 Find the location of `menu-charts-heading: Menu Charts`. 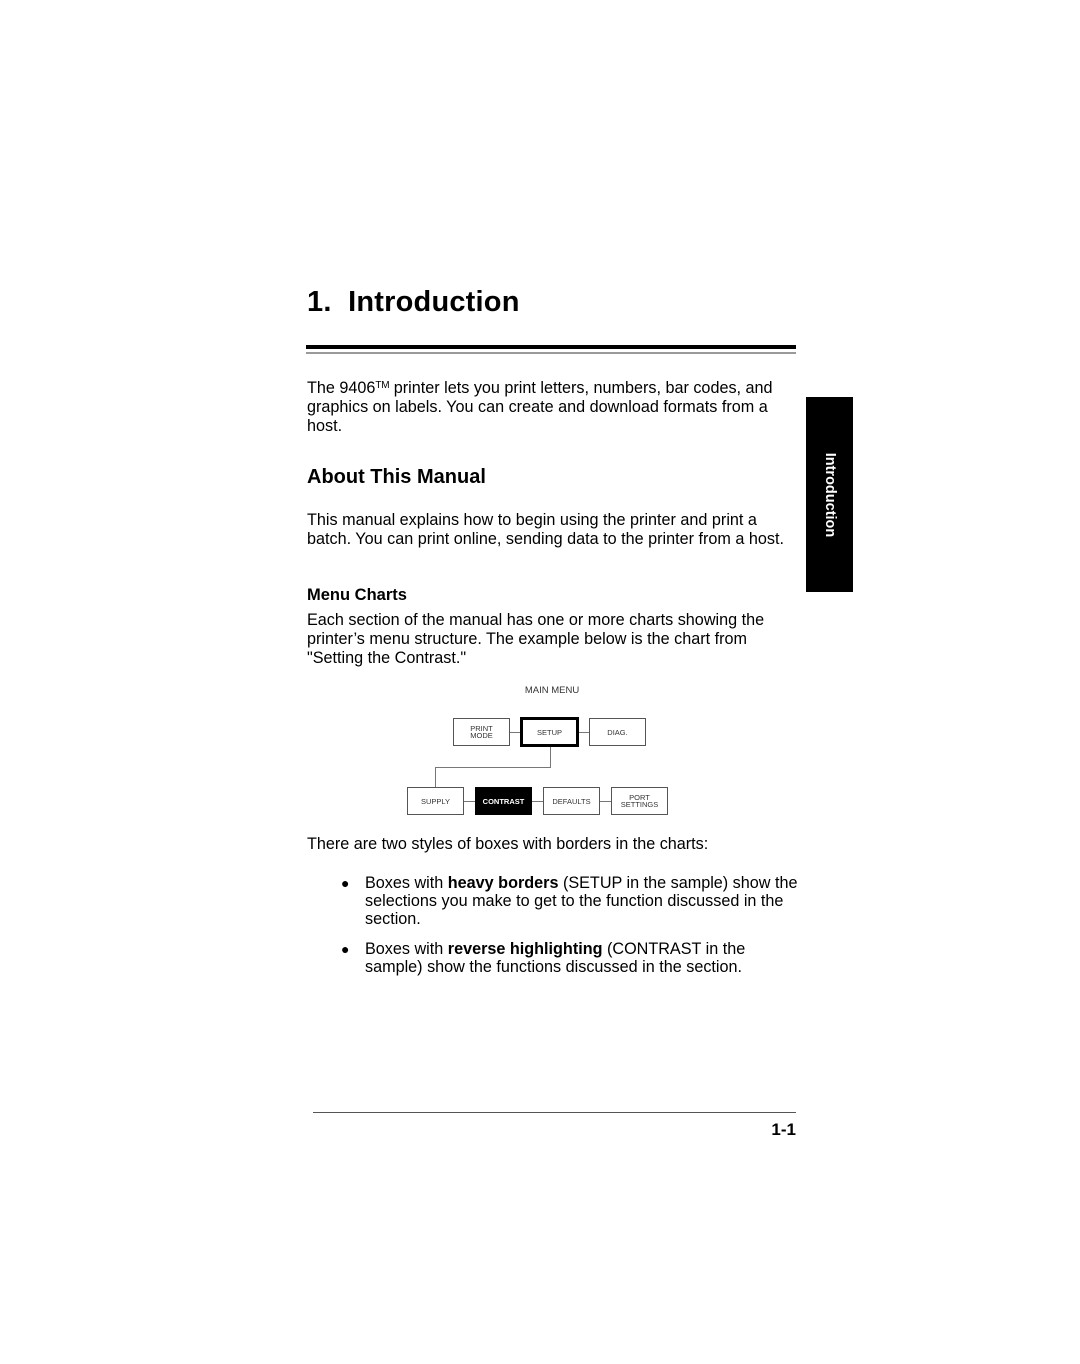

menu-charts-heading: Menu Charts is located at coordinates (357, 595).